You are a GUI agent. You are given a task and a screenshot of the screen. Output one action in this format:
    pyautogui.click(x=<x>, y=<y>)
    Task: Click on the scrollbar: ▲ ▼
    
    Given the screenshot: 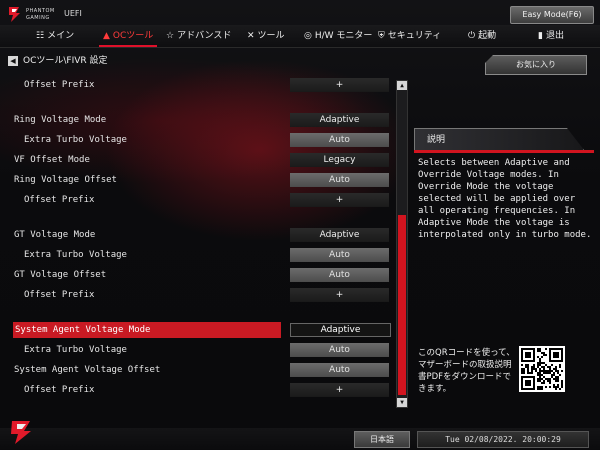 What is the action you would take?
    pyautogui.click(x=402, y=244)
    